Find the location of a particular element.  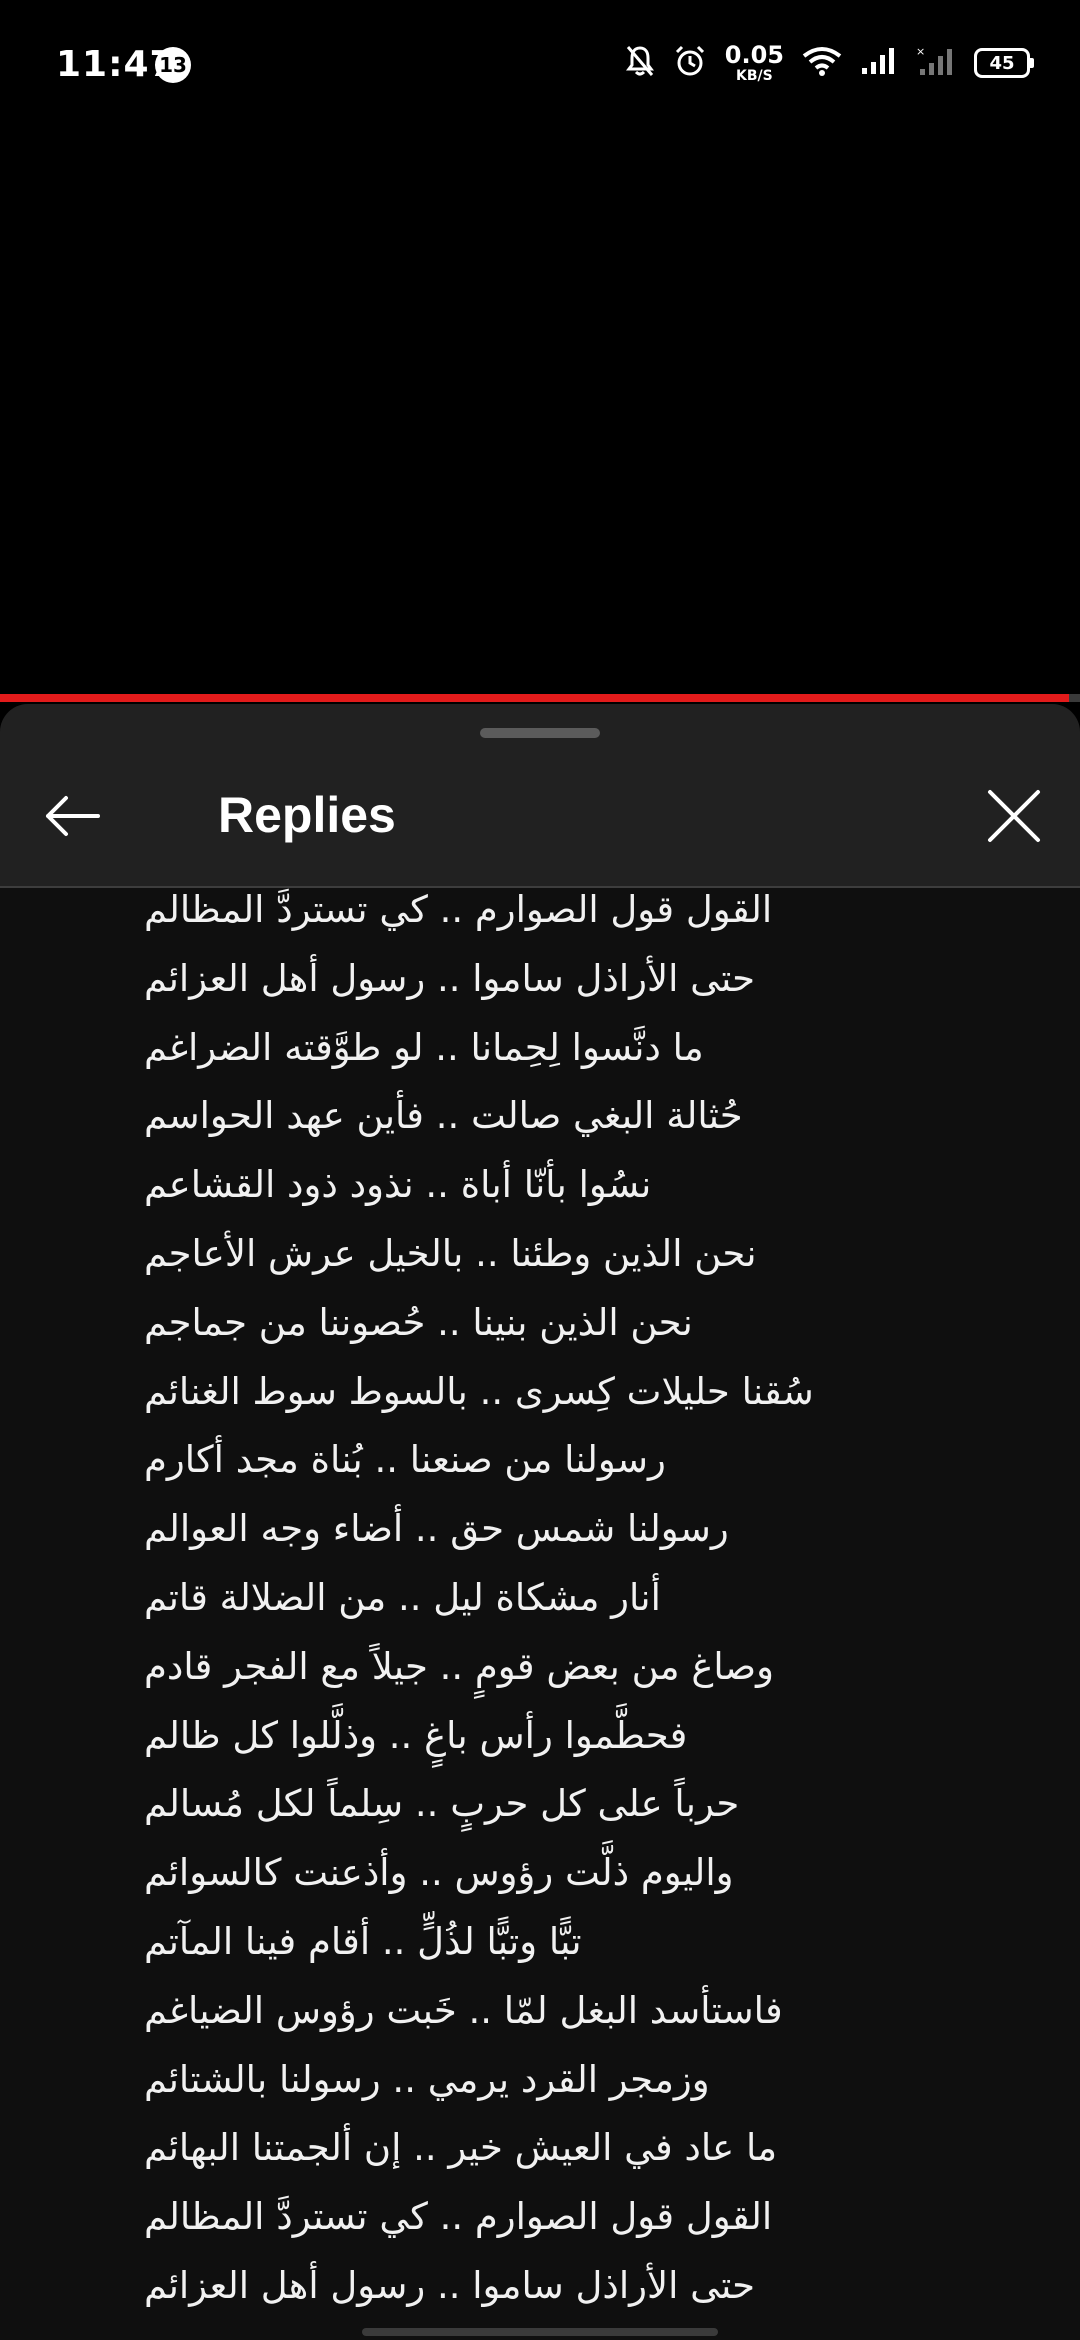

reply-line: تبًّا وتبًّا لذُلٍّ .. أقام فينا المآتم is located at coordinates (540, 1942).